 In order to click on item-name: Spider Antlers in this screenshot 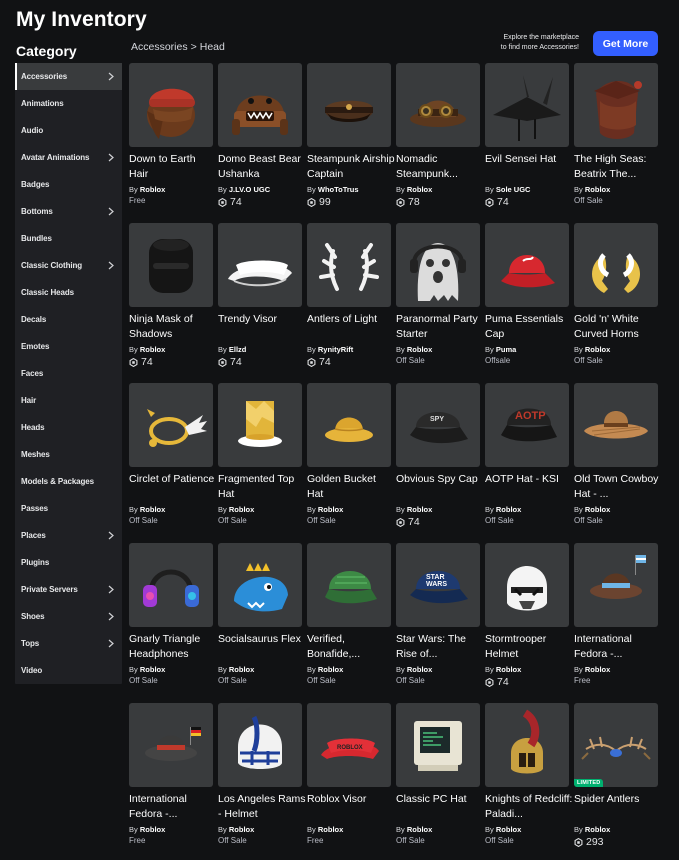, I will do `click(618, 807)`.